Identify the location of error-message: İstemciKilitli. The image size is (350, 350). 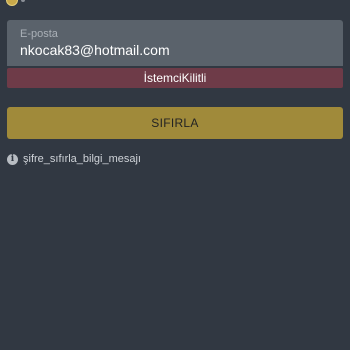
(175, 78).